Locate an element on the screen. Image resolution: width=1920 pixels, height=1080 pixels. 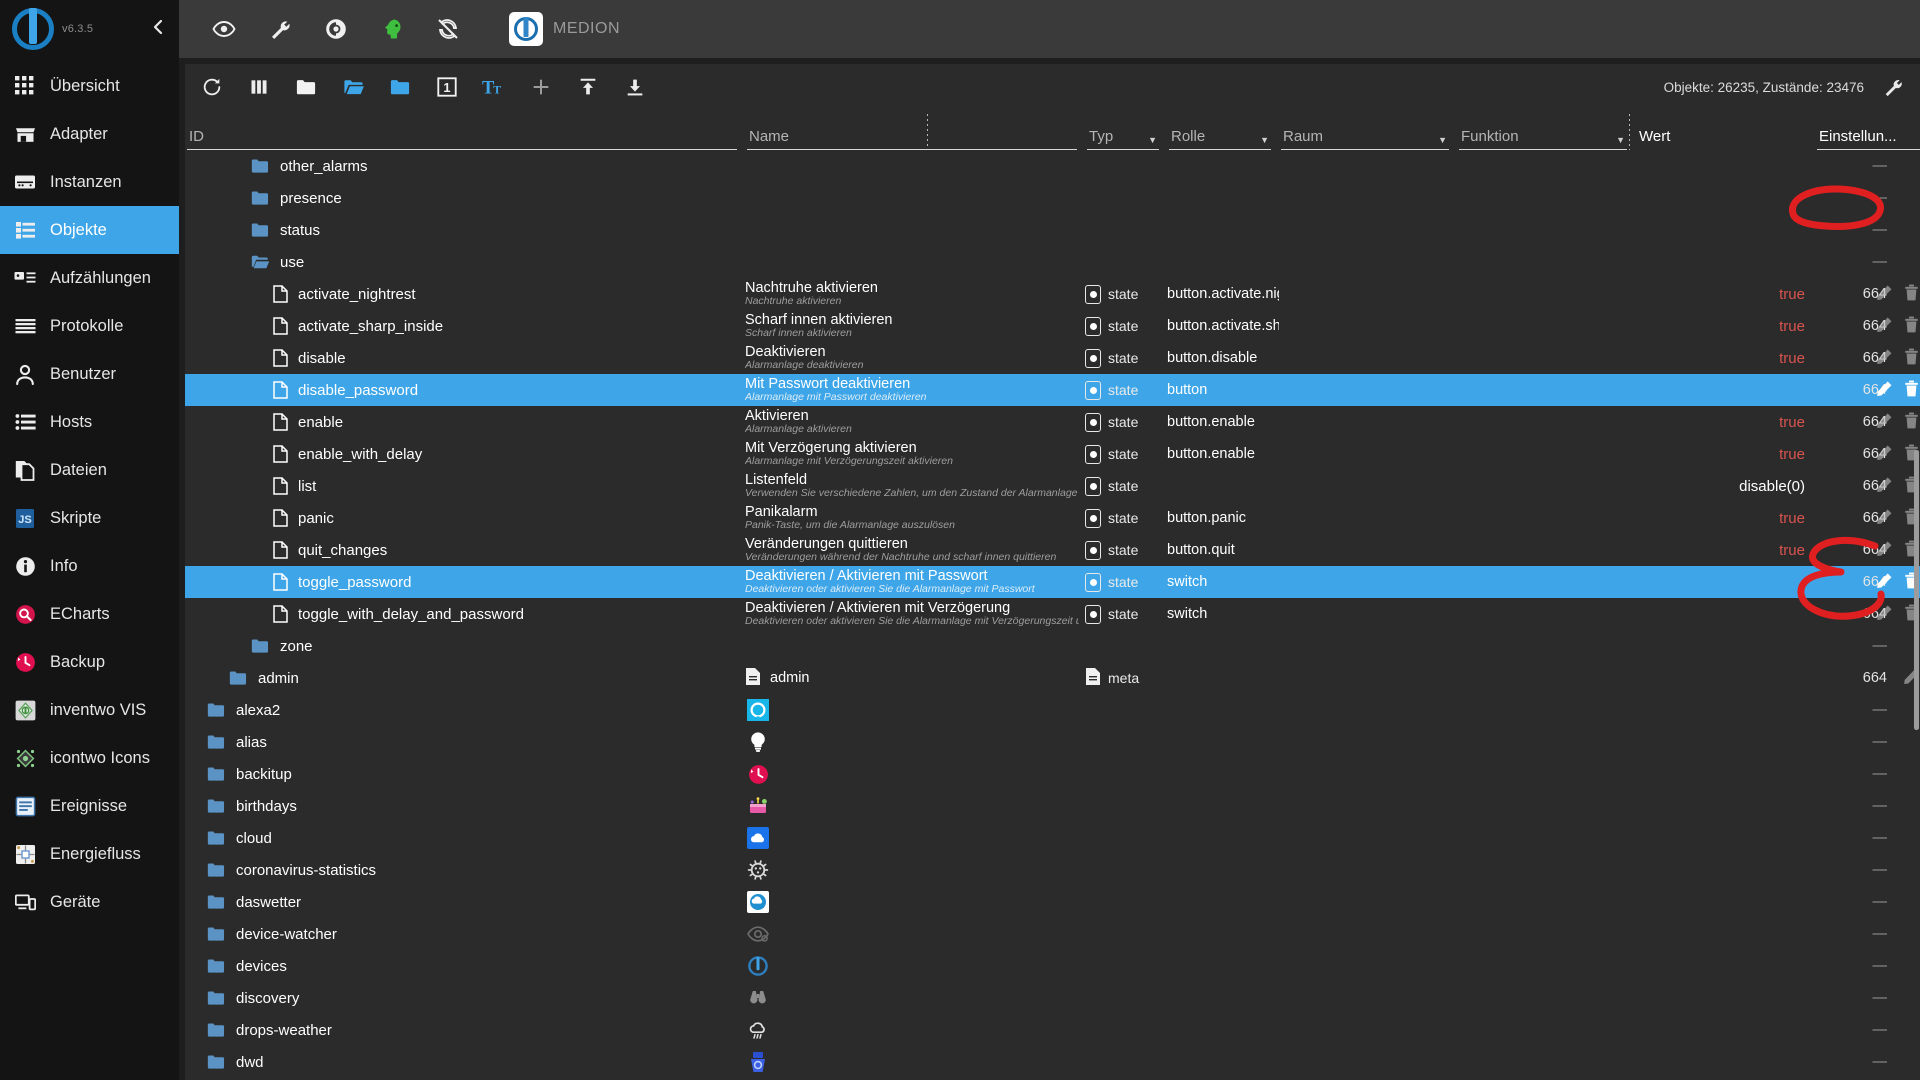
column-header-name: Name is located at coordinates (915, 130).